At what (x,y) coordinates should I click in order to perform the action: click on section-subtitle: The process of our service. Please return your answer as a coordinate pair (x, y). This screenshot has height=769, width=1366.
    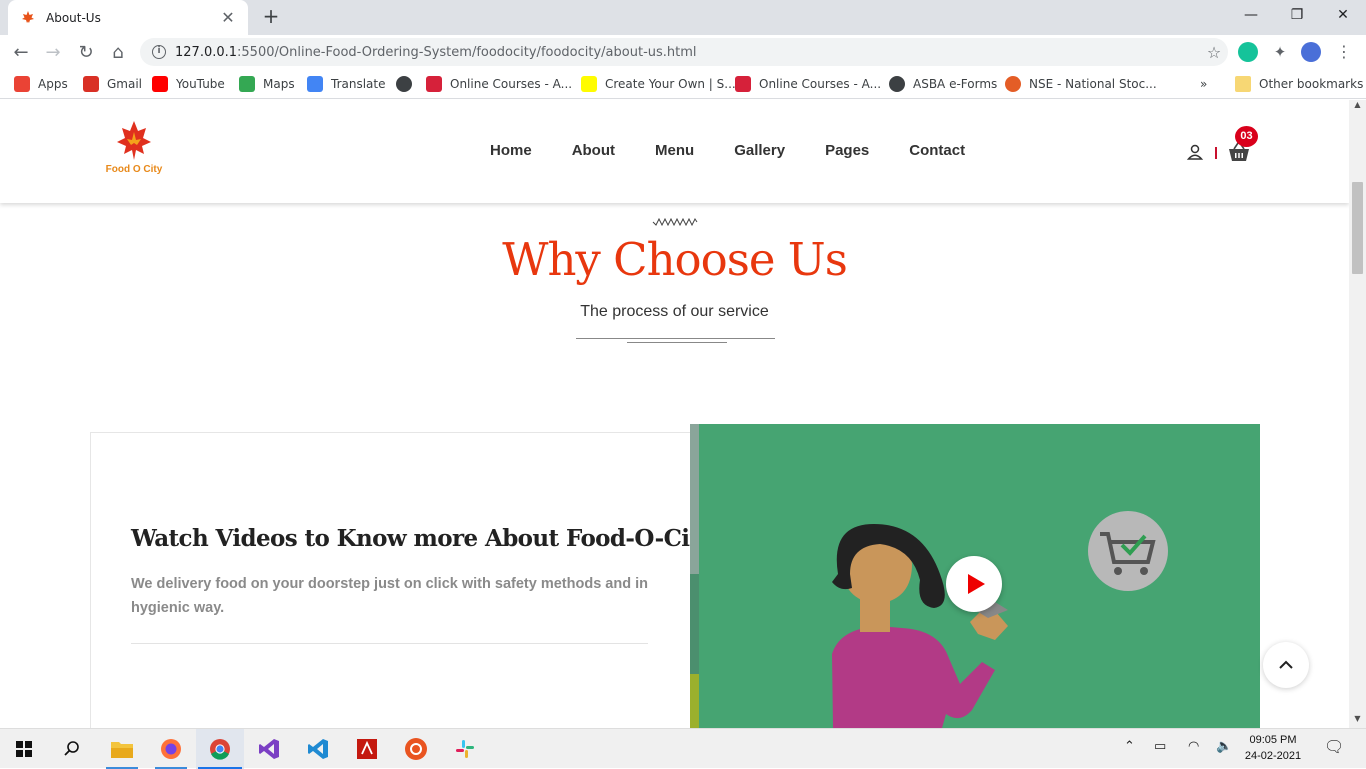
    Looking at the image, I should click on (674, 311).